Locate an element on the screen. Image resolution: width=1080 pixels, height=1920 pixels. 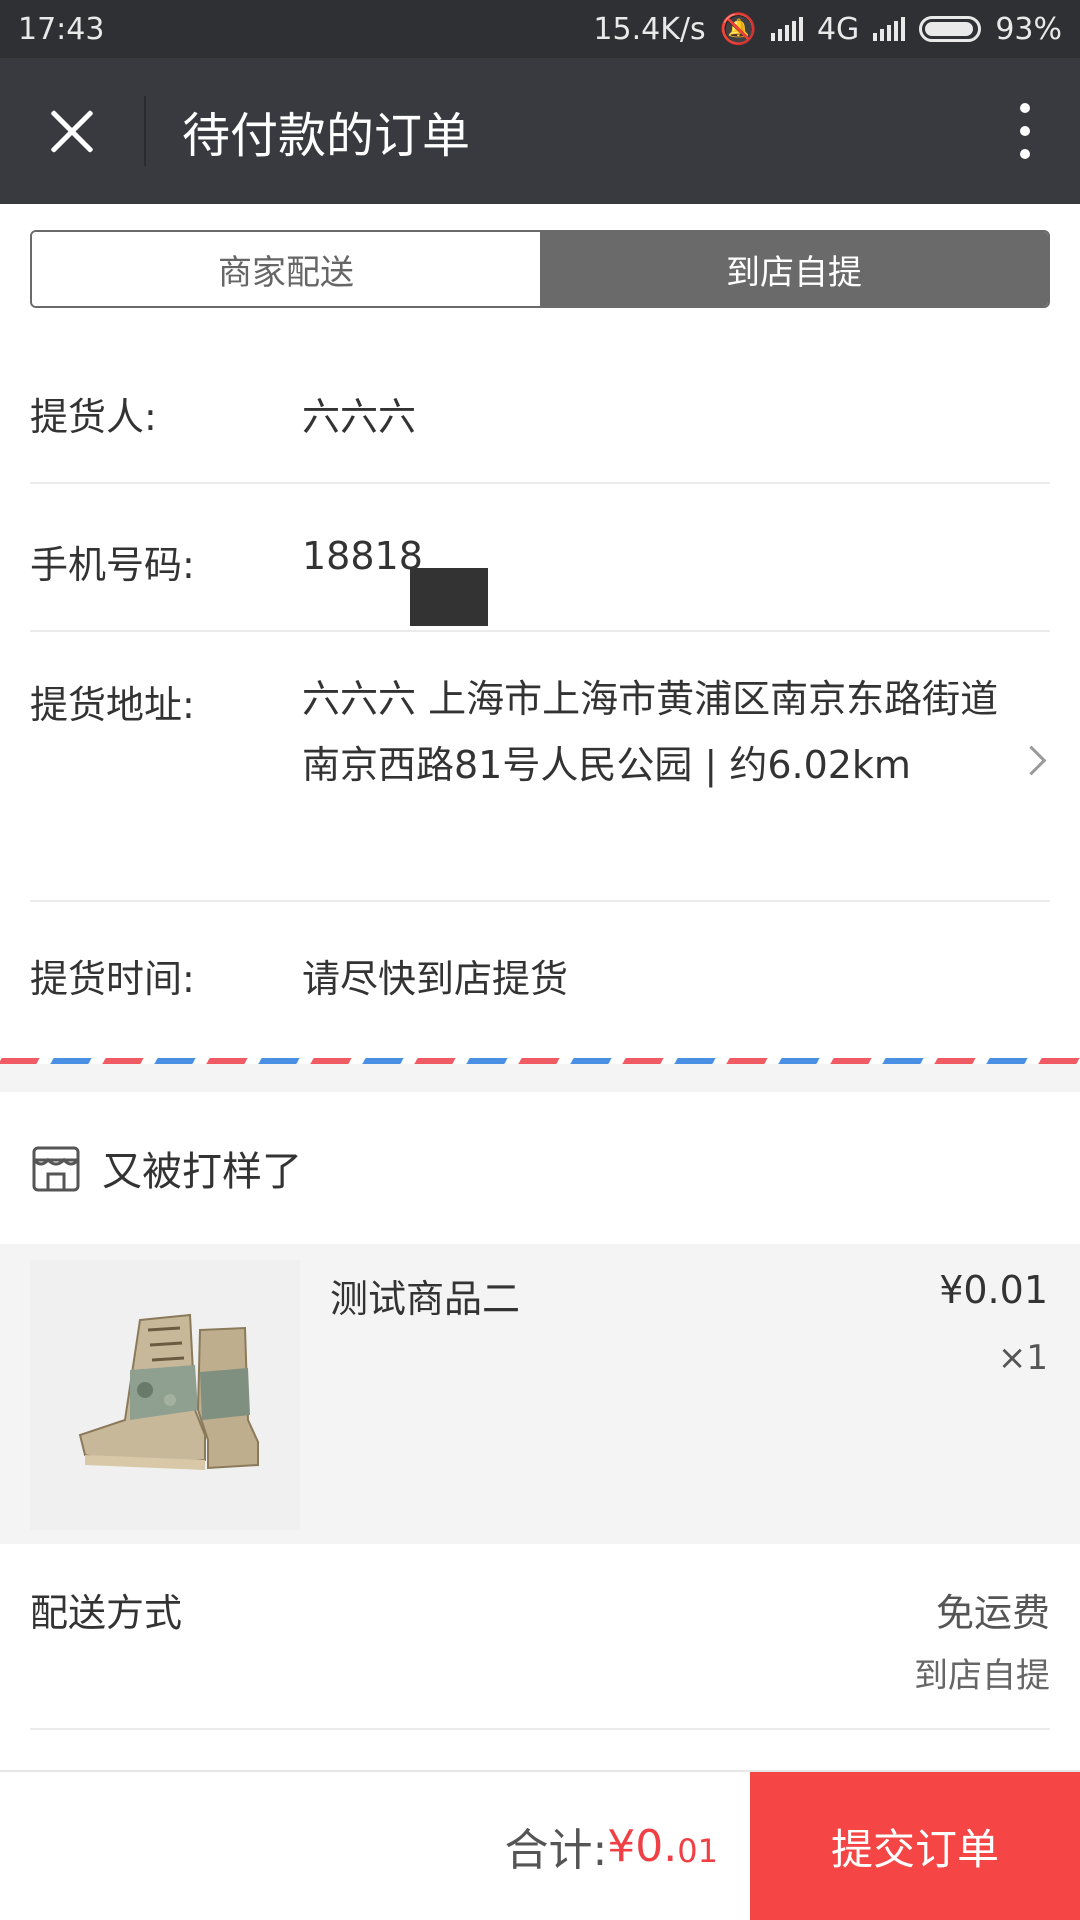
battery-icon is located at coordinates (950, 29).